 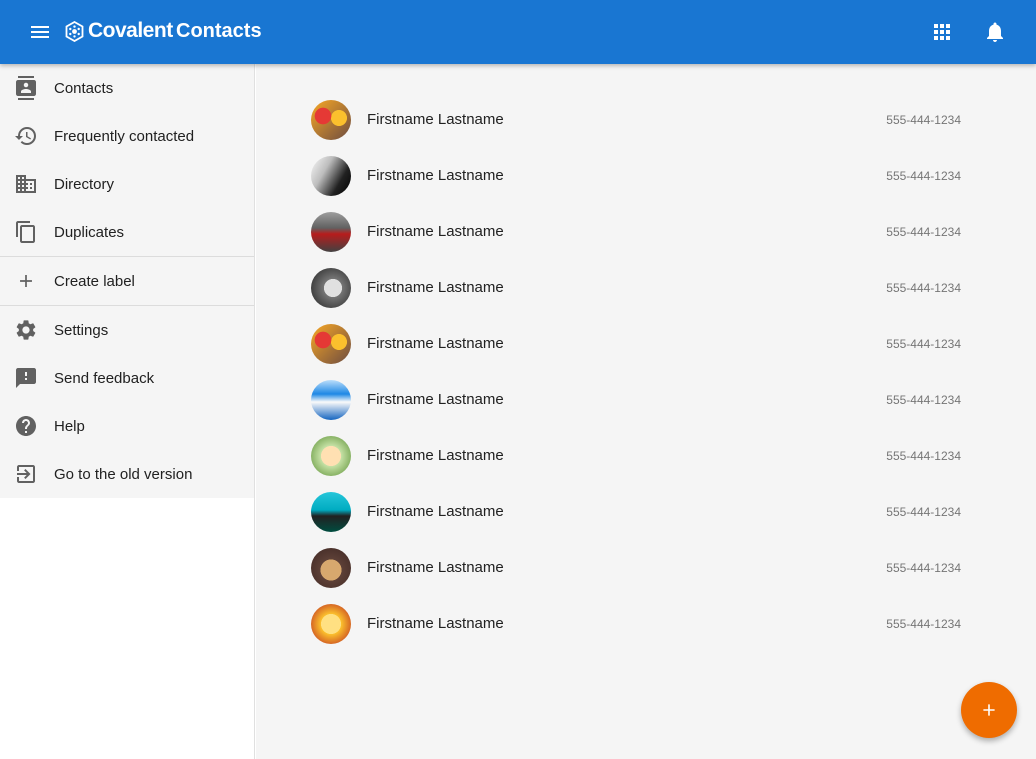 I want to click on sidebar-item-label: Go to the old version, so click(x=123, y=474).